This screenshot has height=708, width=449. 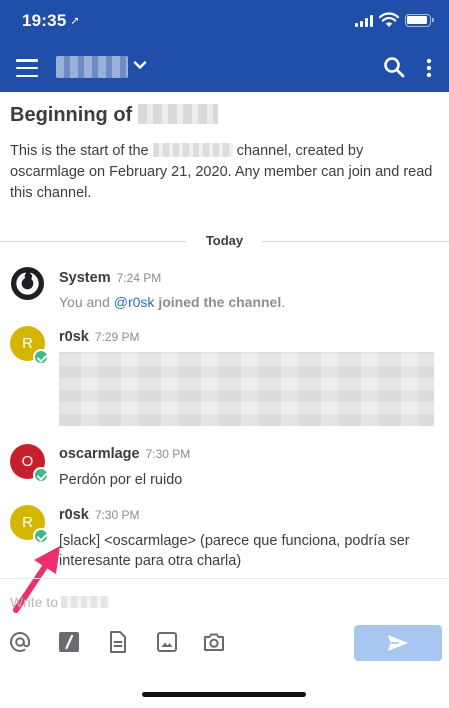 What do you see at coordinates (140, 65) in the screenshot?
I see `chevron-down-icon` at bounding box center [140, 65].